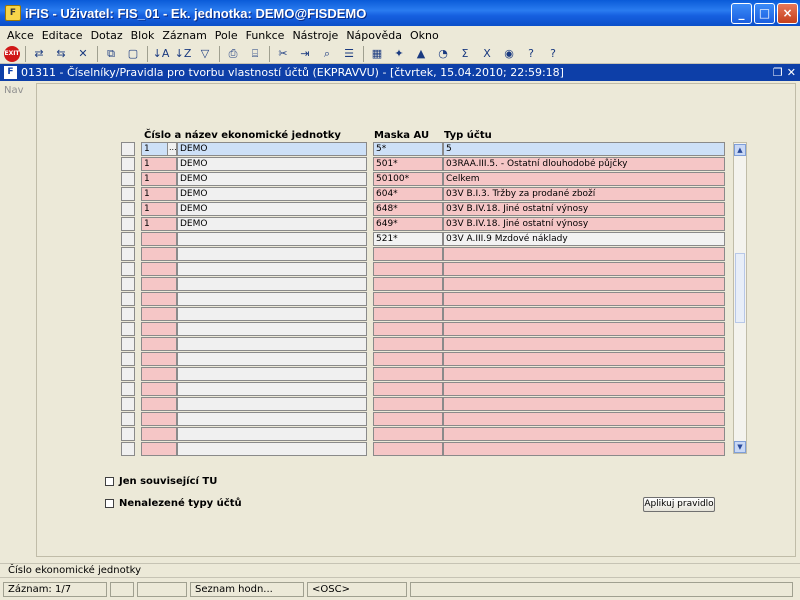 This screenshot has width=800, height=600. What do you see at coordinates (408, 224) in the screenshot?
I see `mask-au-field: 649*` at bounding box center [408, 224].